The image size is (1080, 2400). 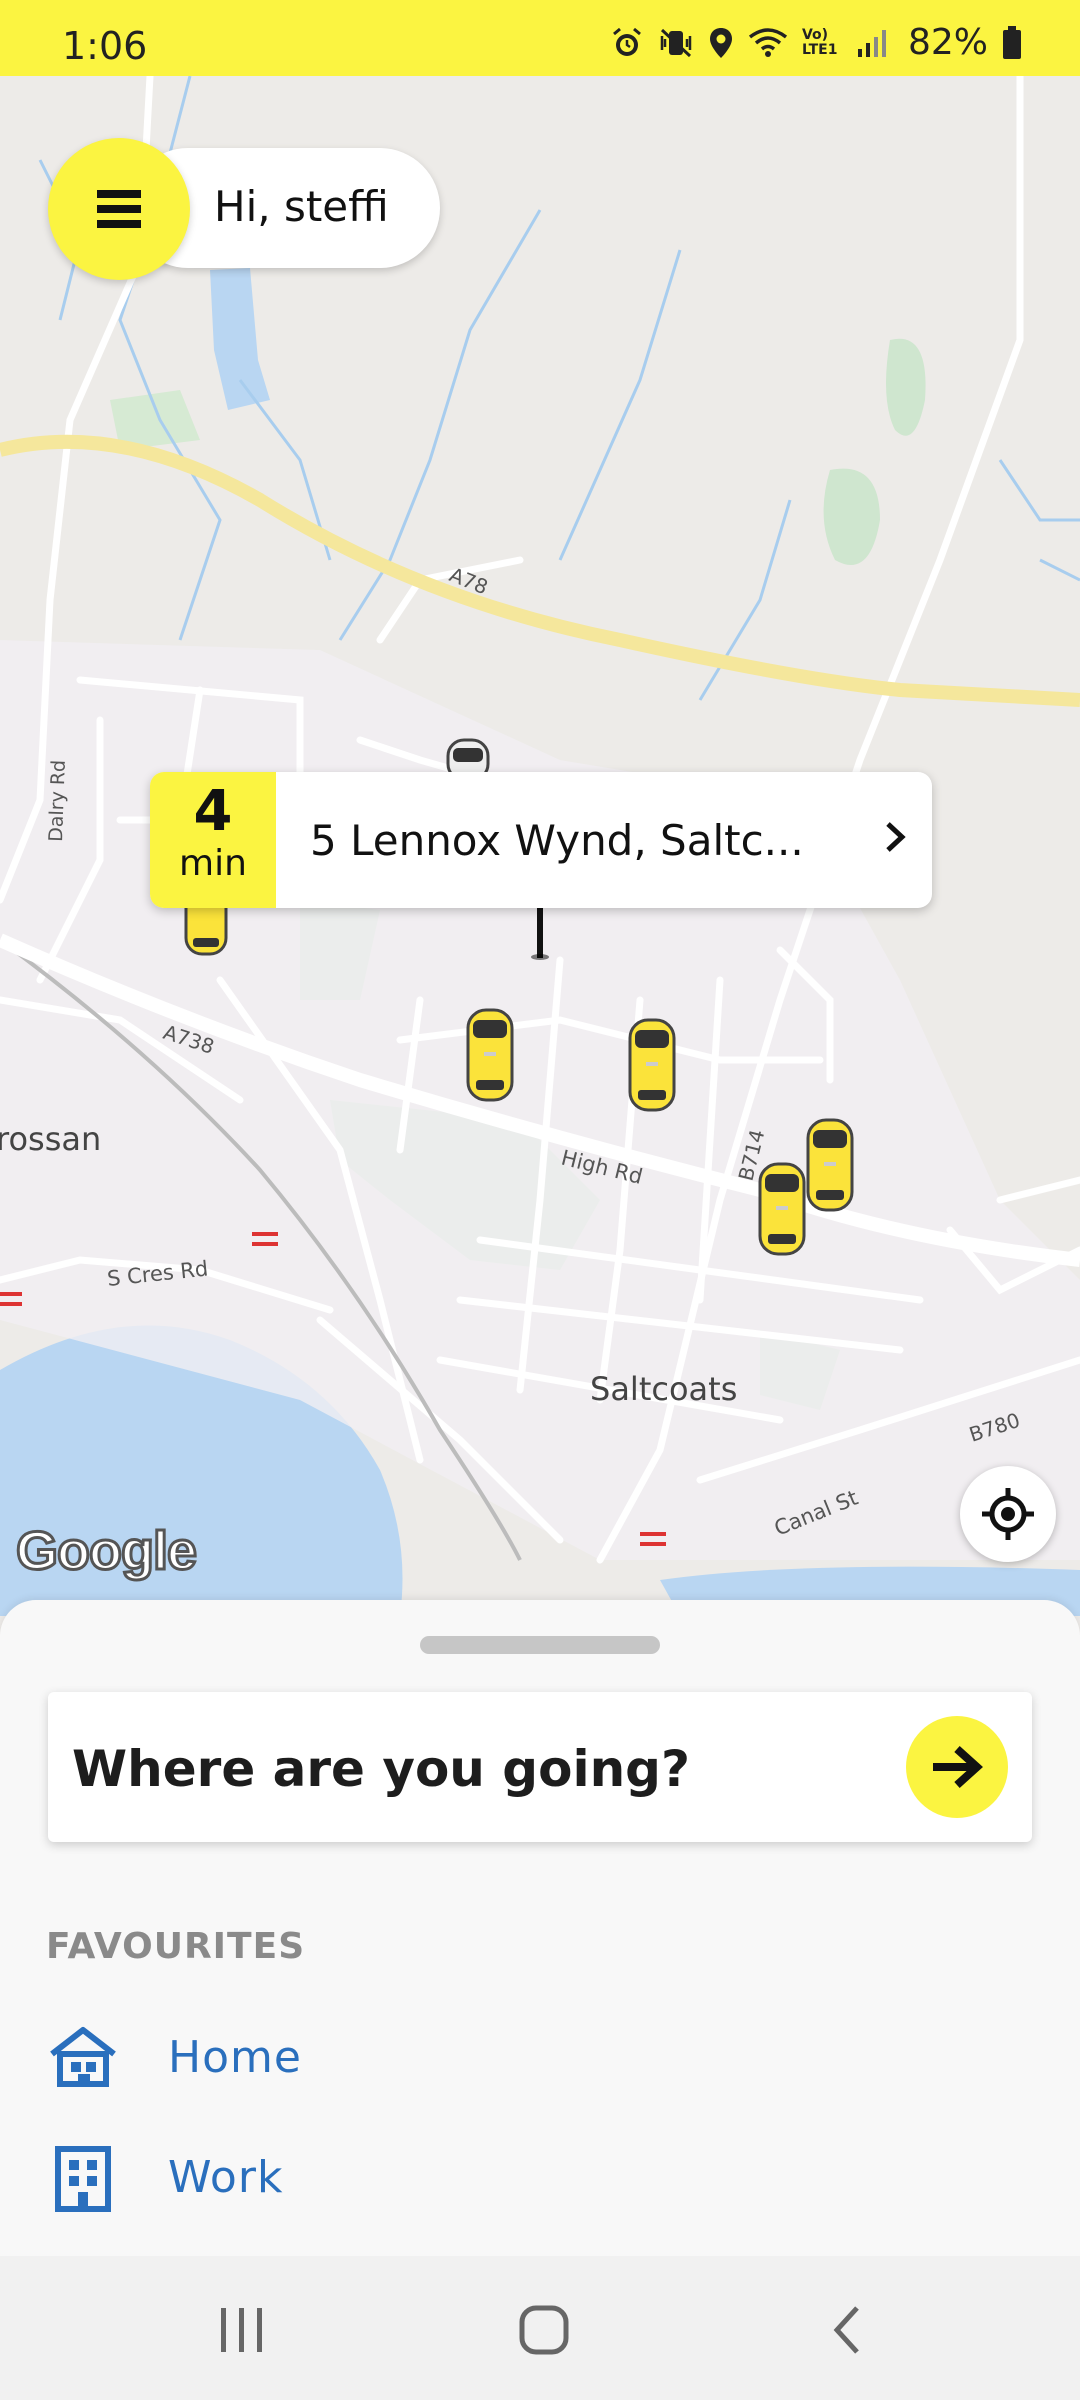 What do you see at coordinates (540, 1645) in the screenshot?
I see `sheet-drag-handle` at bounding box center [540, 1645].